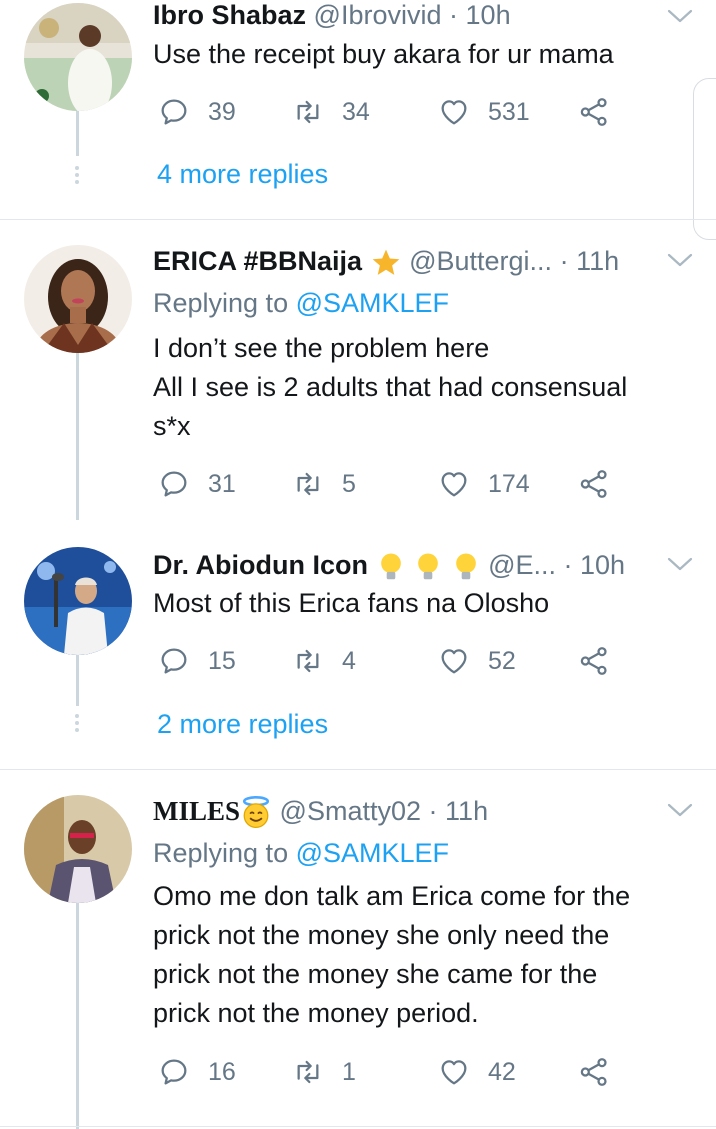  I want to click on retweet-button: 5, so click(324, 484).